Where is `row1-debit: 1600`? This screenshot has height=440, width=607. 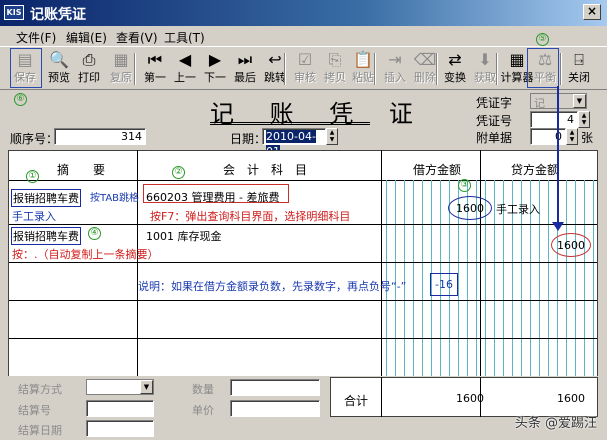
row1-debit: 1600 is located at coordinates (470, 208).